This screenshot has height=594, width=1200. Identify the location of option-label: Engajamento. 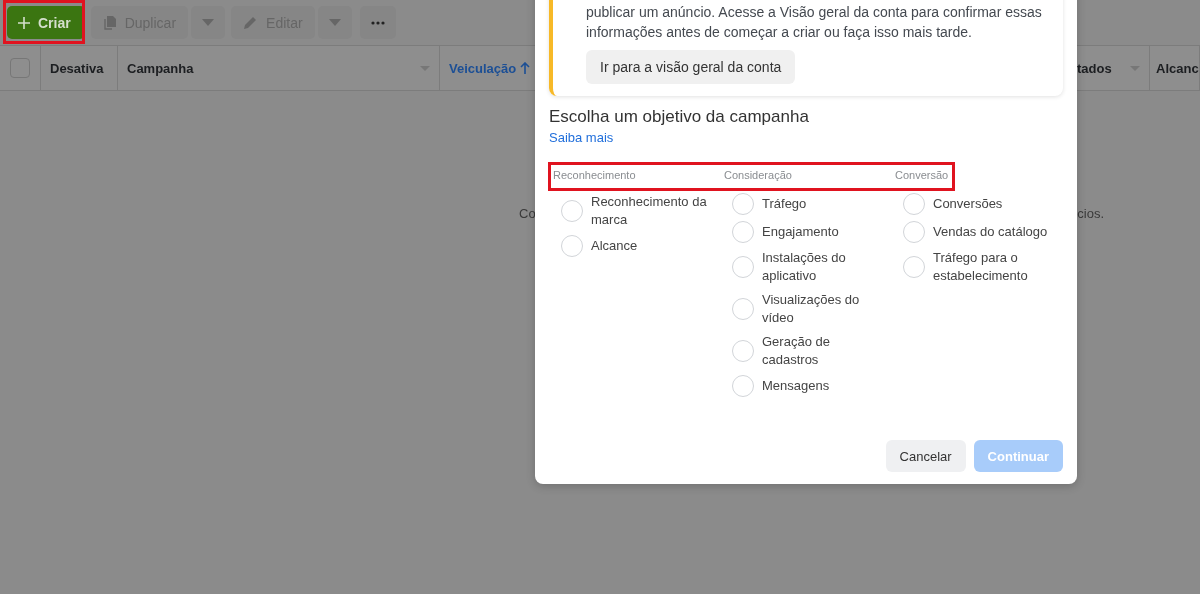
(824, 232).